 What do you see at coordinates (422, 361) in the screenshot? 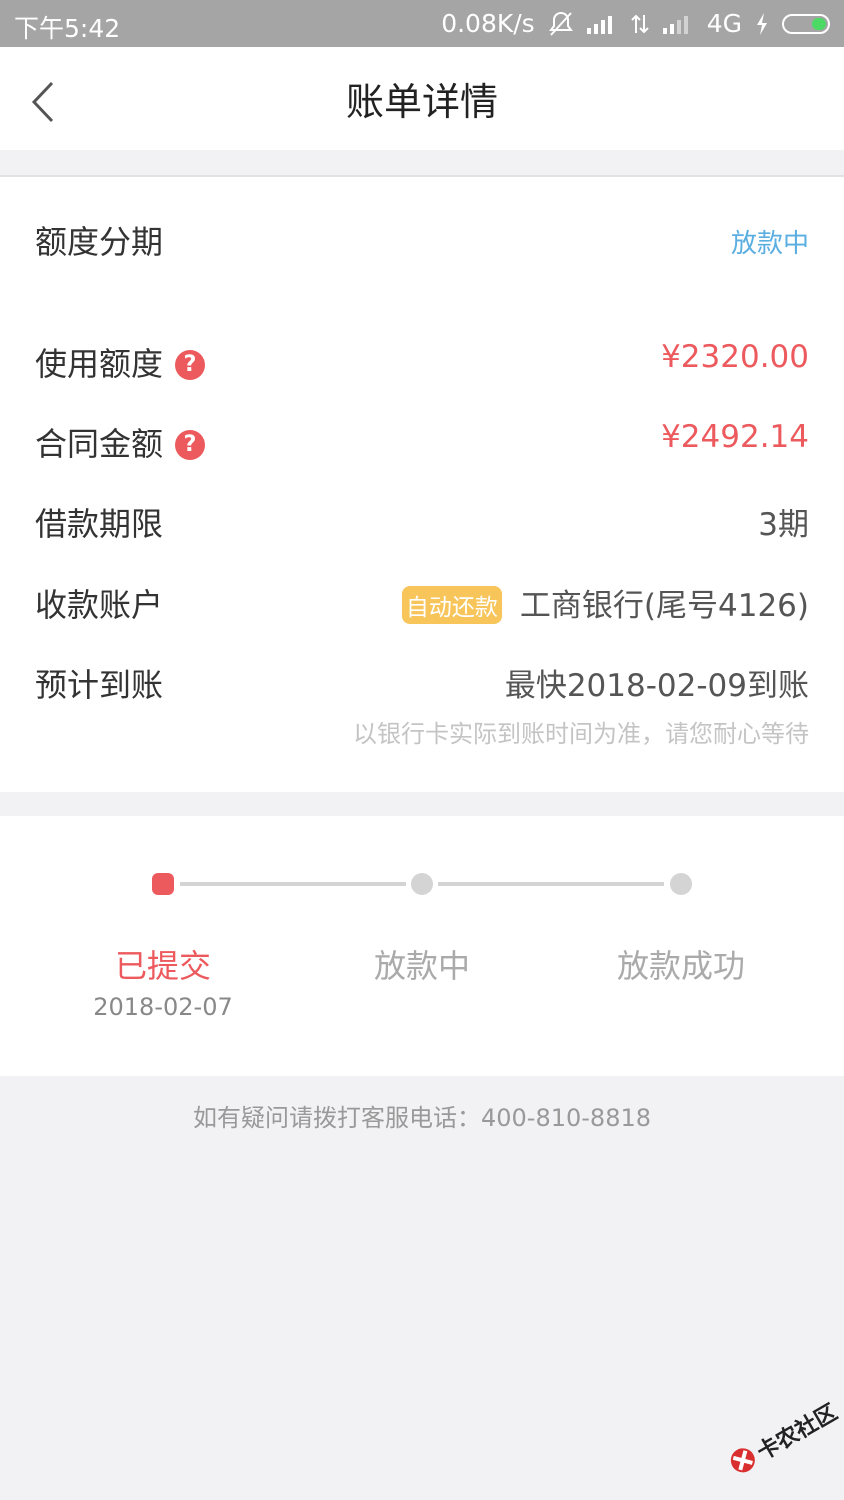
I see `used-amount-row: 使用额度 ? ¥2320.00` at bounding box center [422, 361].